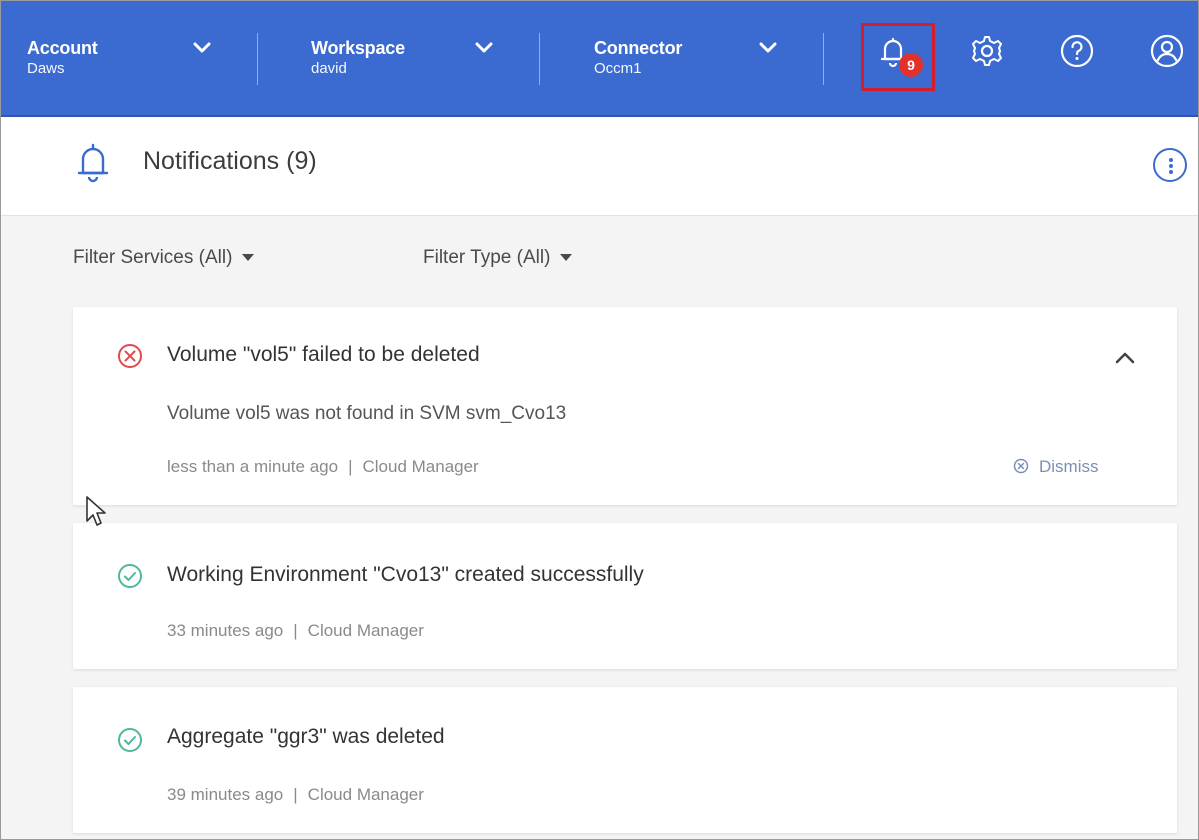 Image resolution: width=1199 pixels, height=840 pixels. What do you see at coordinates (1167, 51) in the screenshot?
I see `user-icon` at bounding box center [1167, 51].